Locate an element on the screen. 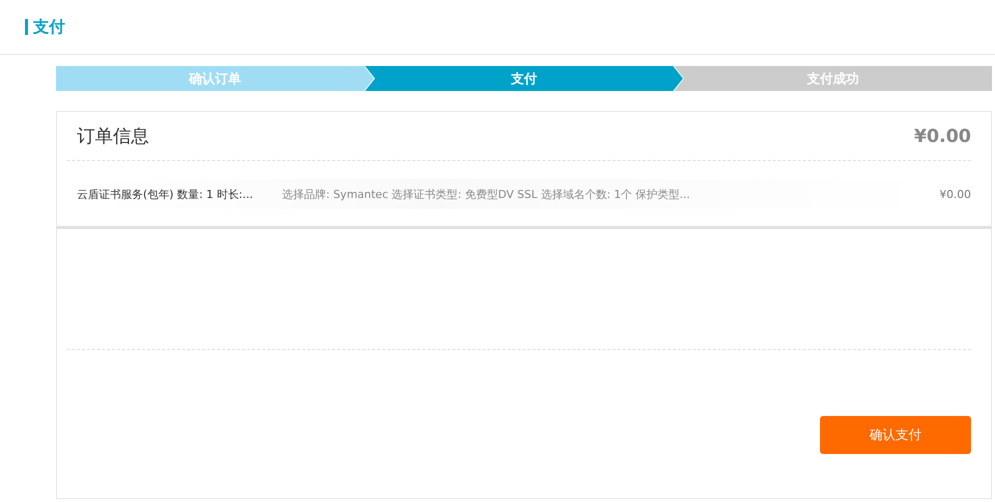  order-total: ¥0.00 is located at coordinates (942, 136).